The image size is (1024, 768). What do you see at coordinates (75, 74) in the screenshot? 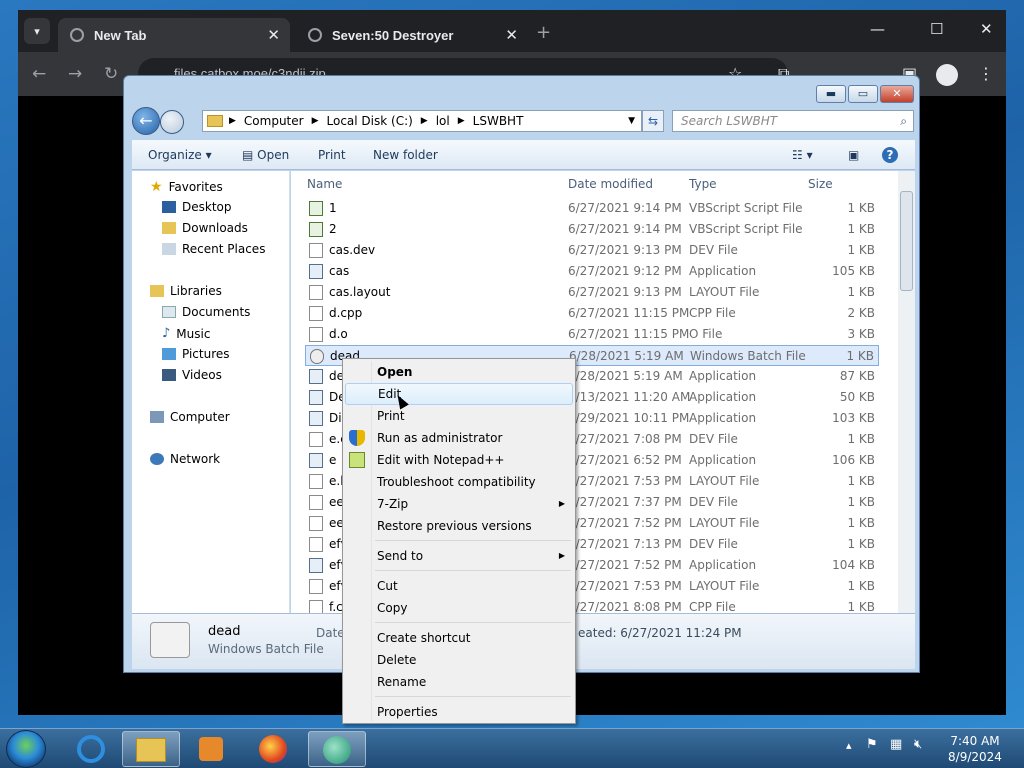
I see `forward-arrow-icon: →` at bounding box center [75, 74].